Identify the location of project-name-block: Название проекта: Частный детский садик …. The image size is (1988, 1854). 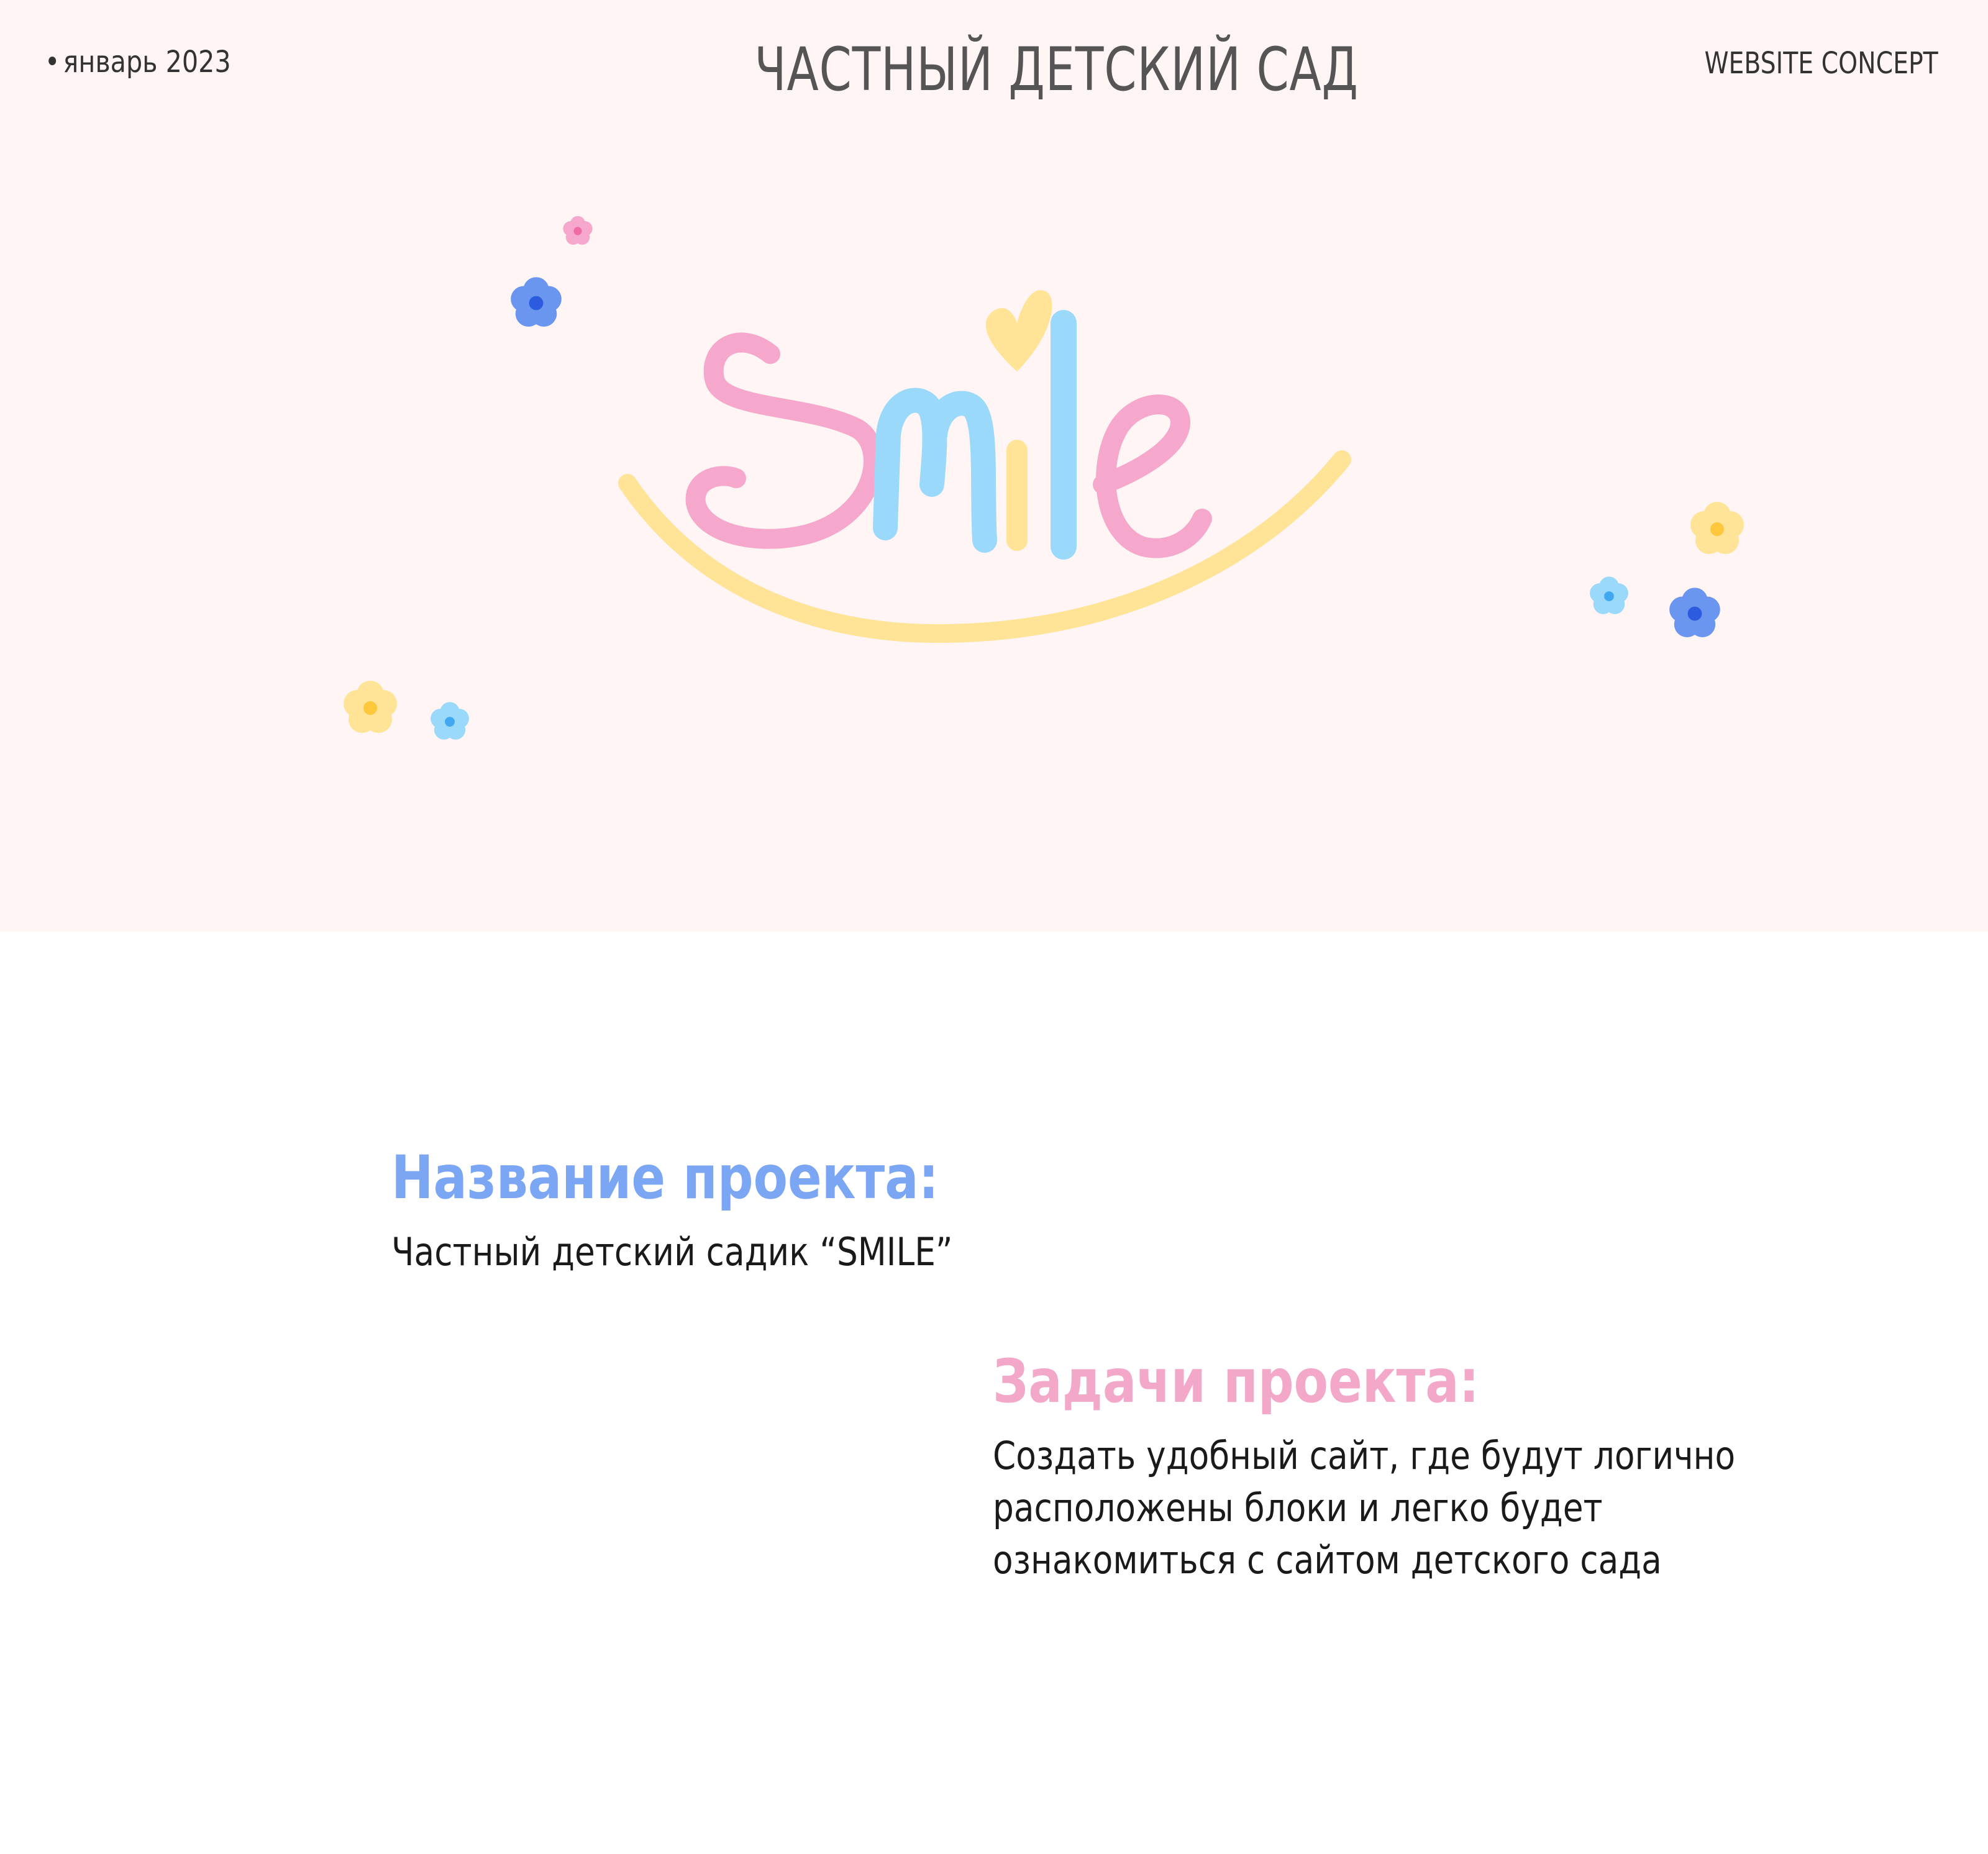
(717, 1210).